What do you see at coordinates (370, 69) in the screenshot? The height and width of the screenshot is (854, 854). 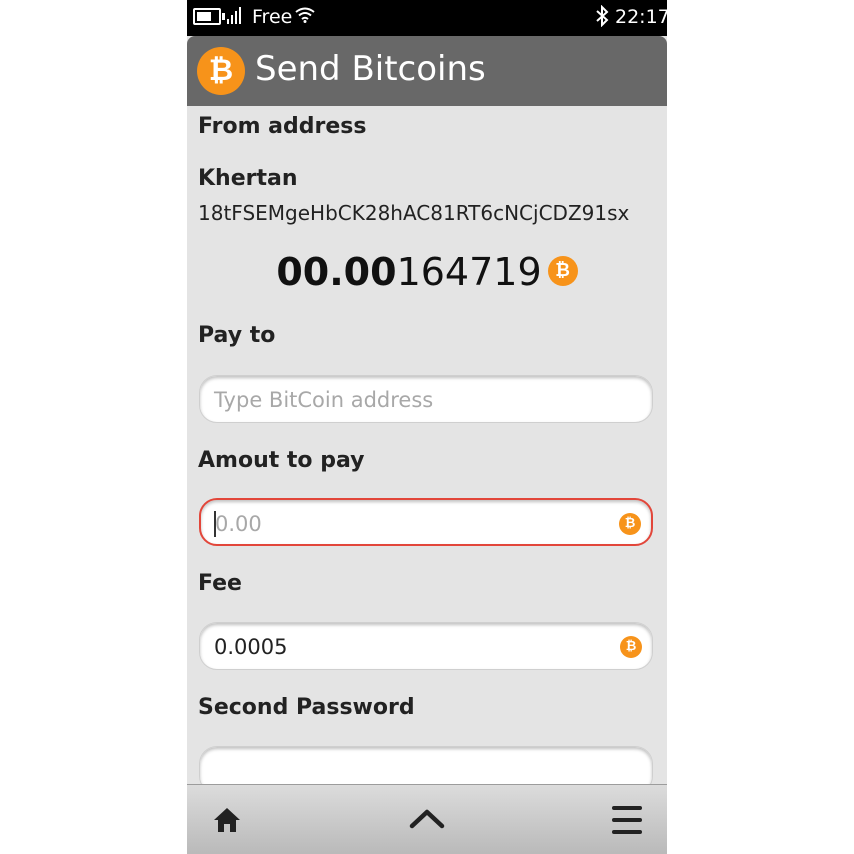 I see `page-title: Send Bitcoins` at bounding box center [370, 69].